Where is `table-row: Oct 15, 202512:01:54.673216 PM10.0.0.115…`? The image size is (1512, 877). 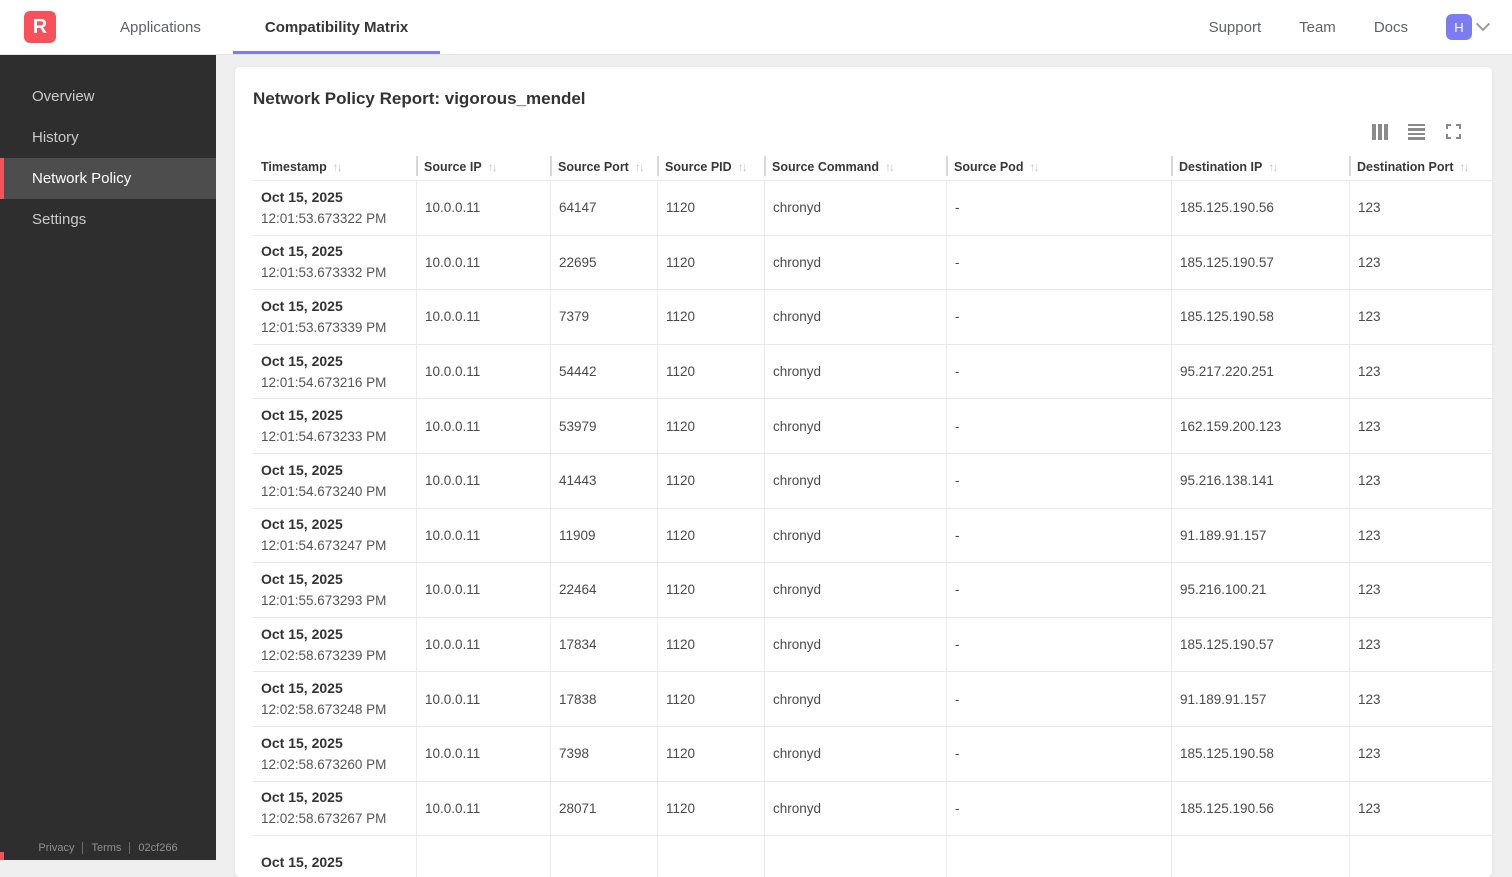 table-row: Oct 15, 202512:01:54.673216 PM10.0.0.115… is located at coordinates (872, 372).